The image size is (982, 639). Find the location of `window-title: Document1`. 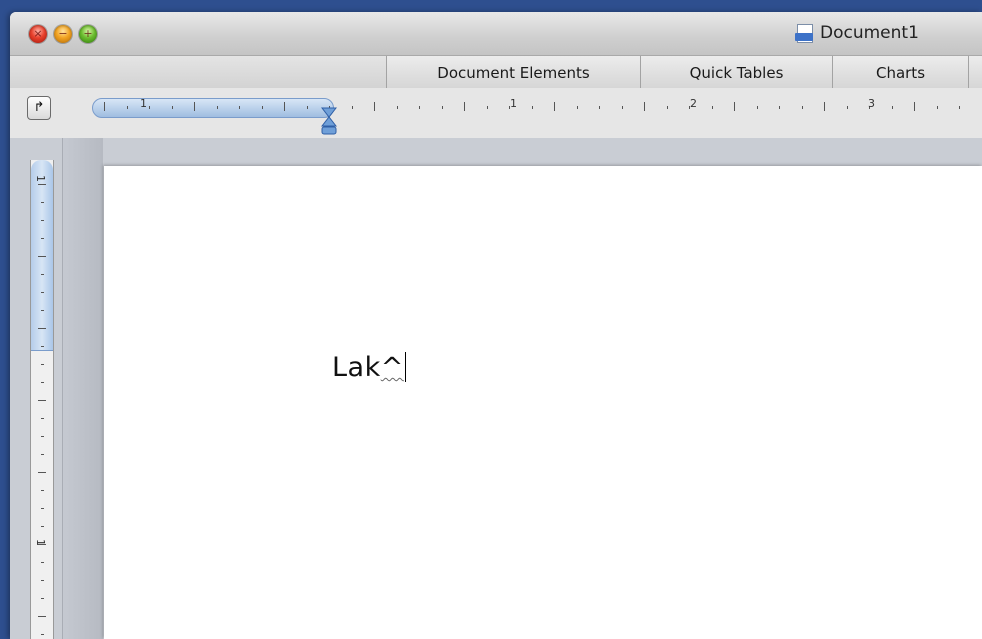

window-title: Document1 is located at coordinates (856, 33).